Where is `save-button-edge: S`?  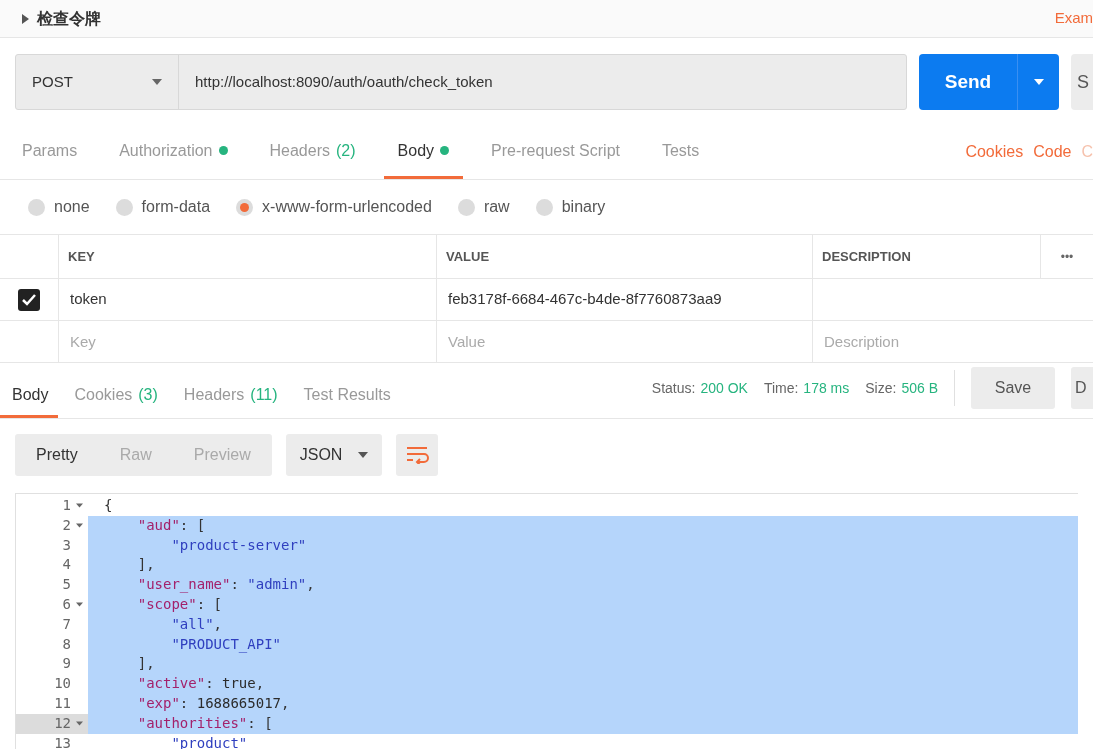
save-button-edge: S is located at coordinates (1082, 82).